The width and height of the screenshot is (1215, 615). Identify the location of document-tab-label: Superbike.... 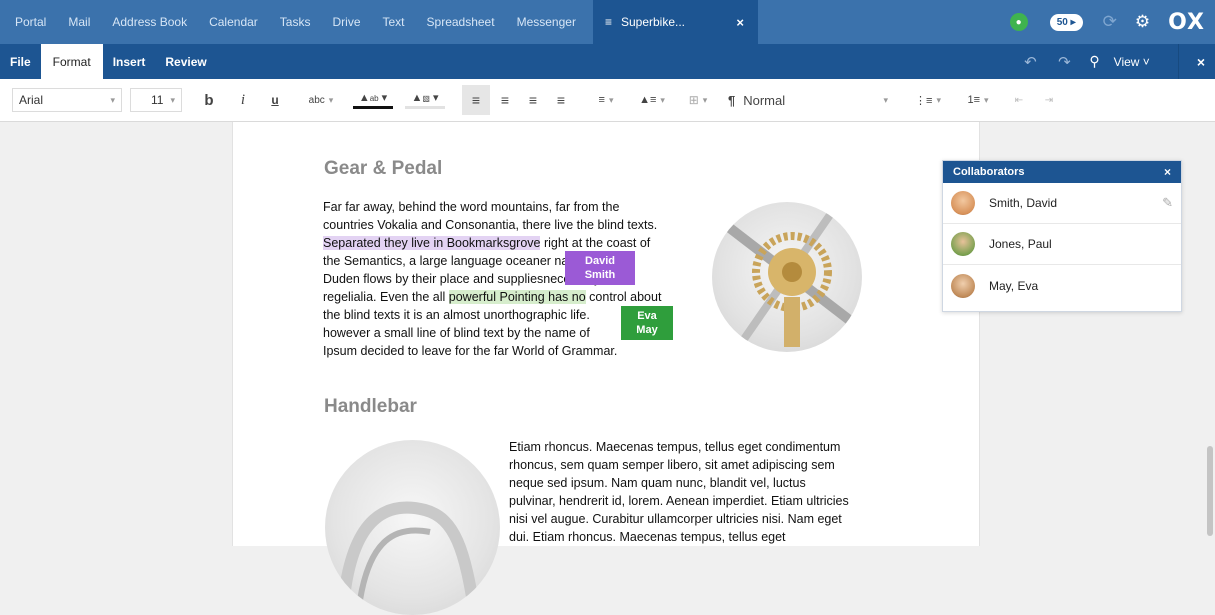
(653, 22).